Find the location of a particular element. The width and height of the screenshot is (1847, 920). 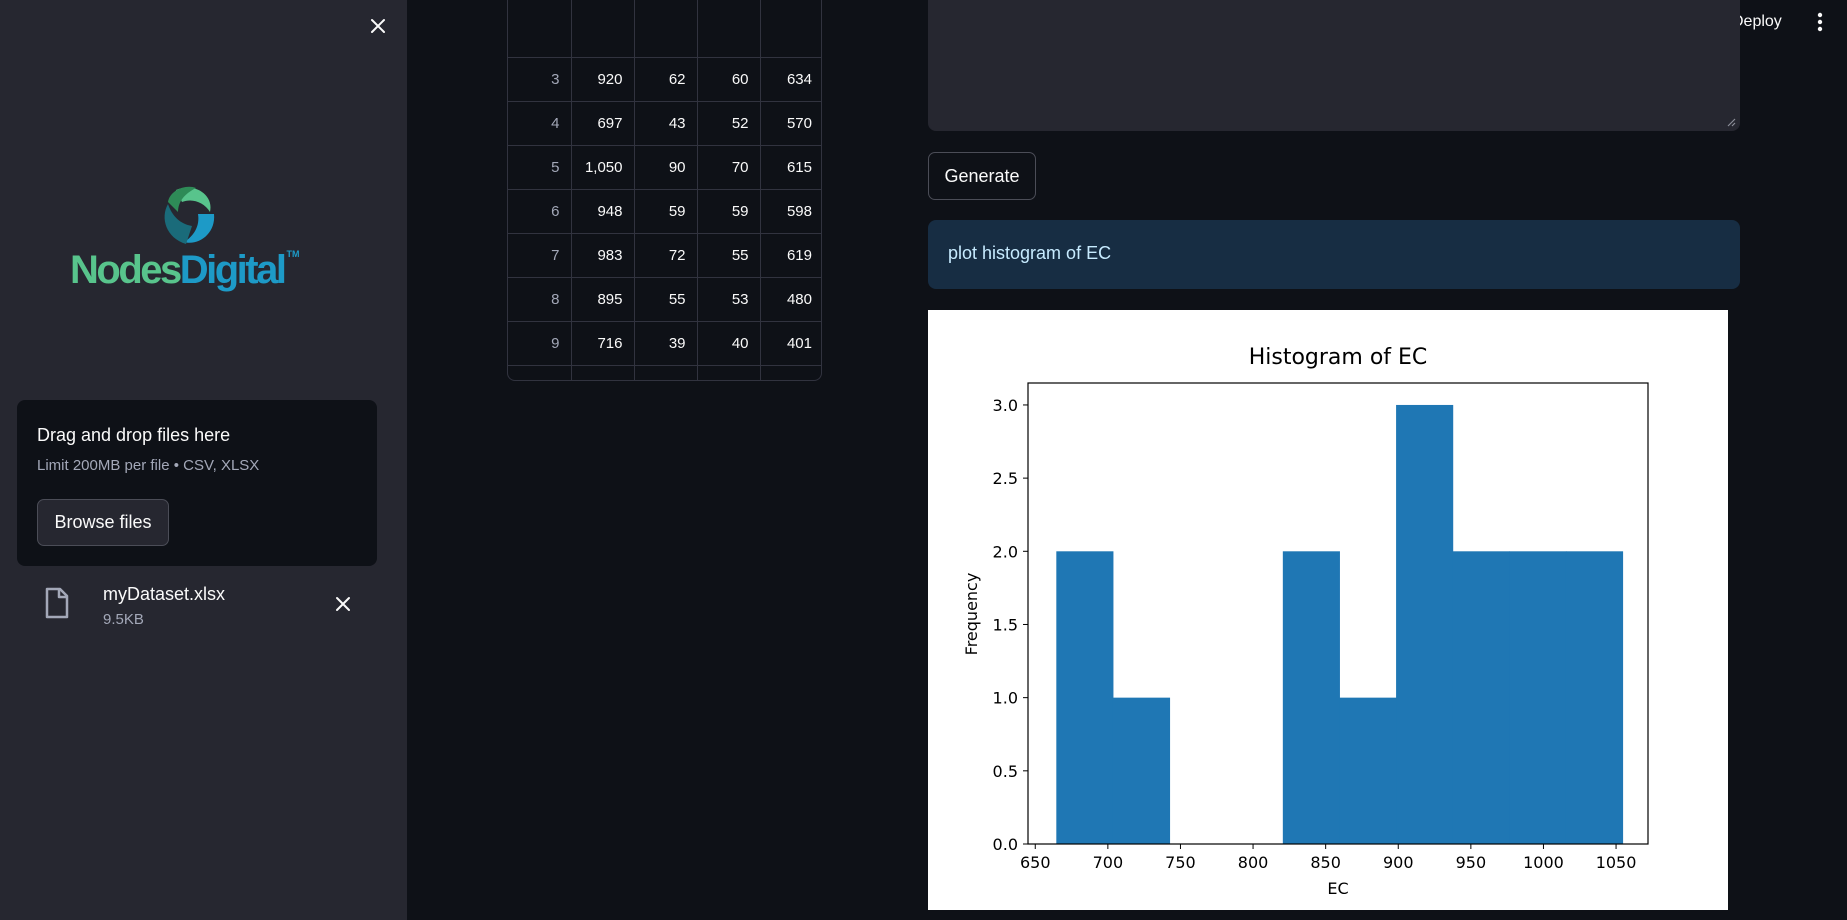

x-tick-label: 650 is located at coordinates (1035, 862).